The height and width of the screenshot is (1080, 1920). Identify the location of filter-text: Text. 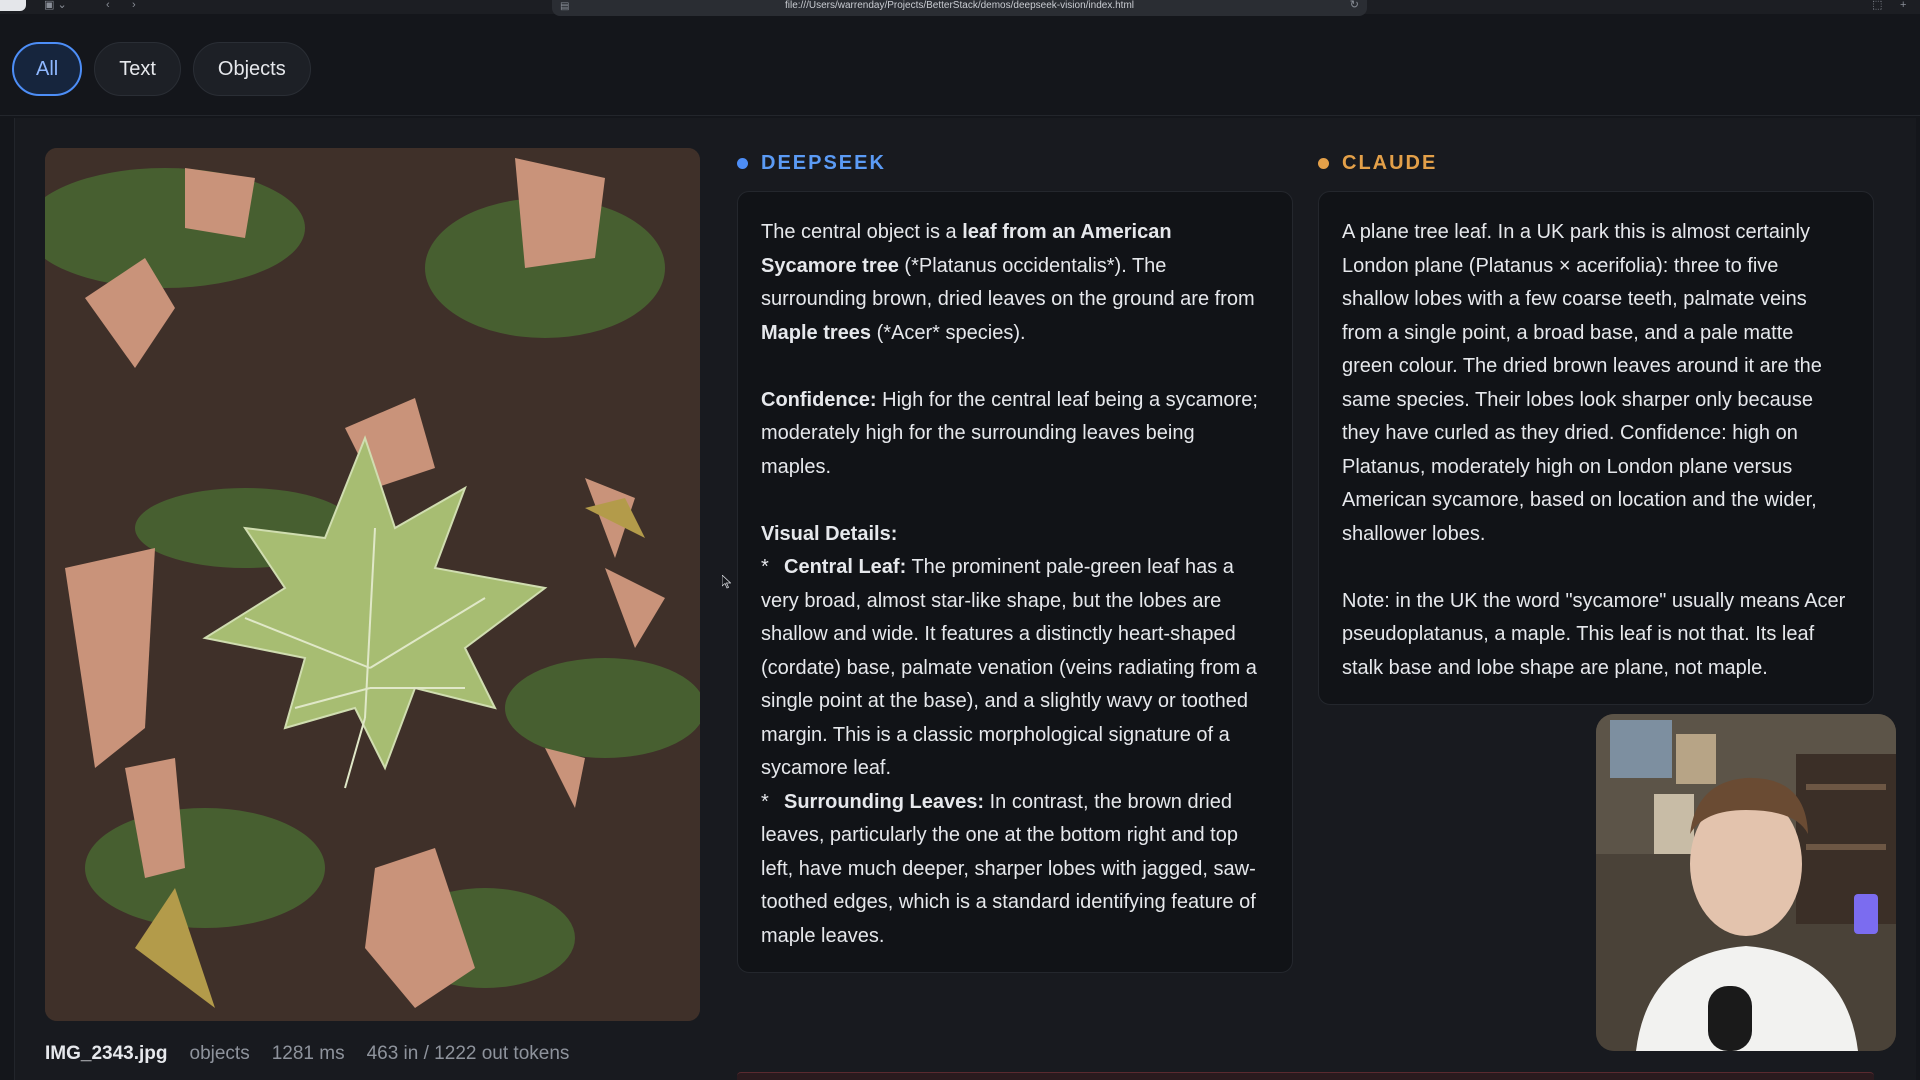
(137, 69).